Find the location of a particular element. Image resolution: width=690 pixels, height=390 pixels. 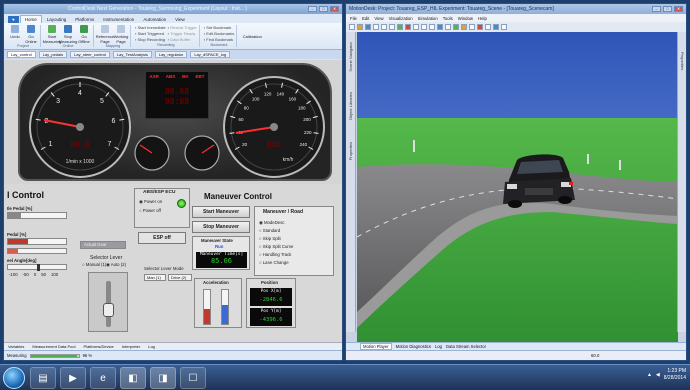

start-button is located at coordinates (14, 378).